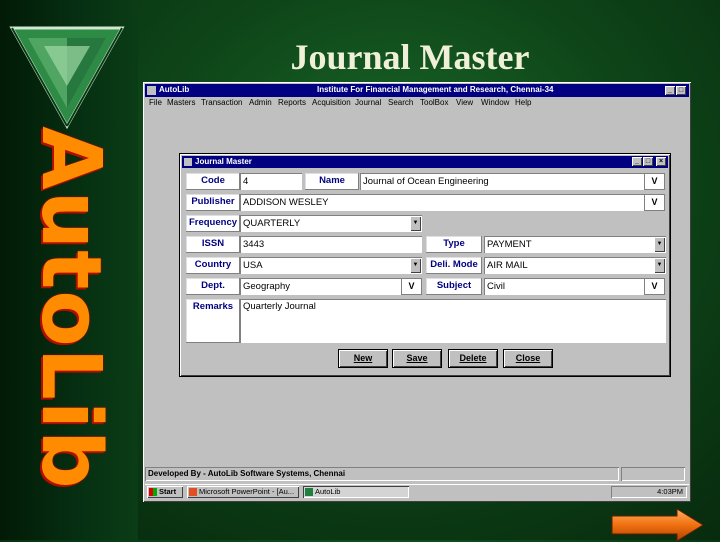  What do you see at coordinates (331, 102) in the screenshot?
I see `menu-acquisition: Acquisition` at bounding box center [331, 102].